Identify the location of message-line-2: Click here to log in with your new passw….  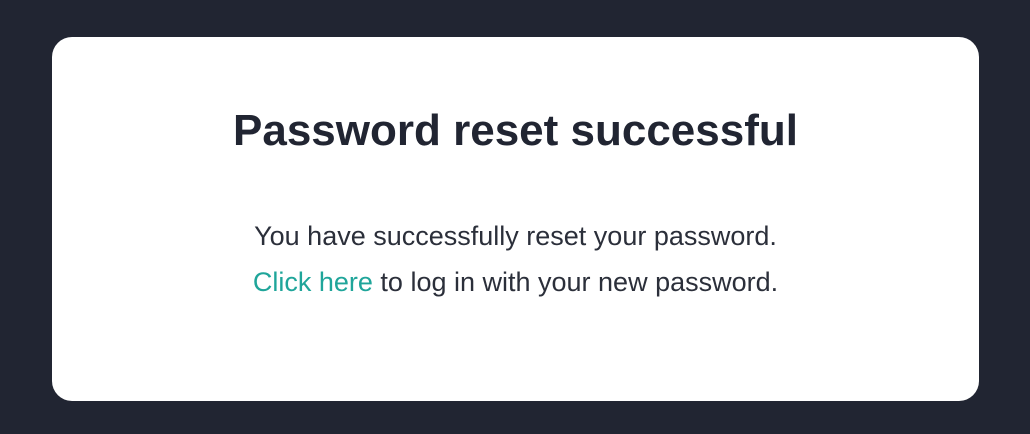
(515, 282).